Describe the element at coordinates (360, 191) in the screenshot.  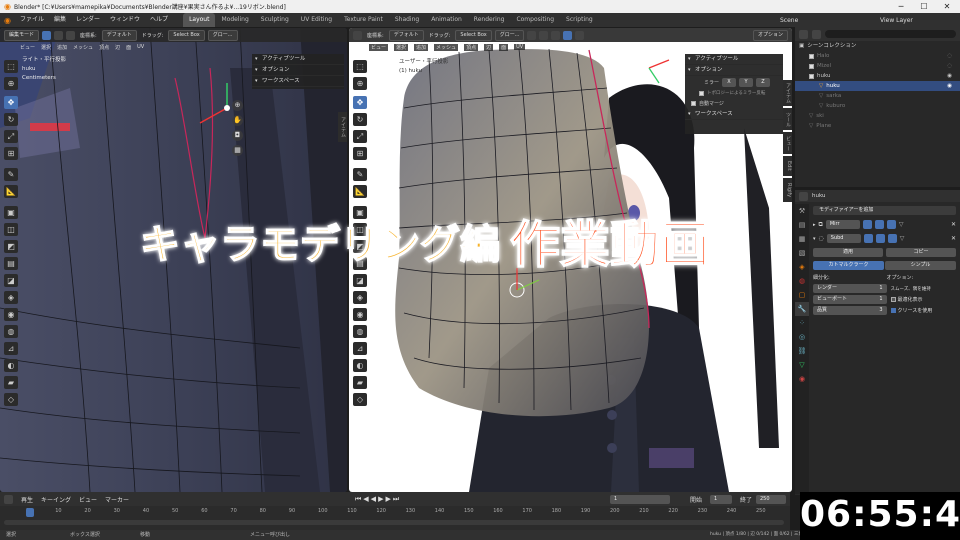
I see `measure-tool-icon-right: 📐` at that location.